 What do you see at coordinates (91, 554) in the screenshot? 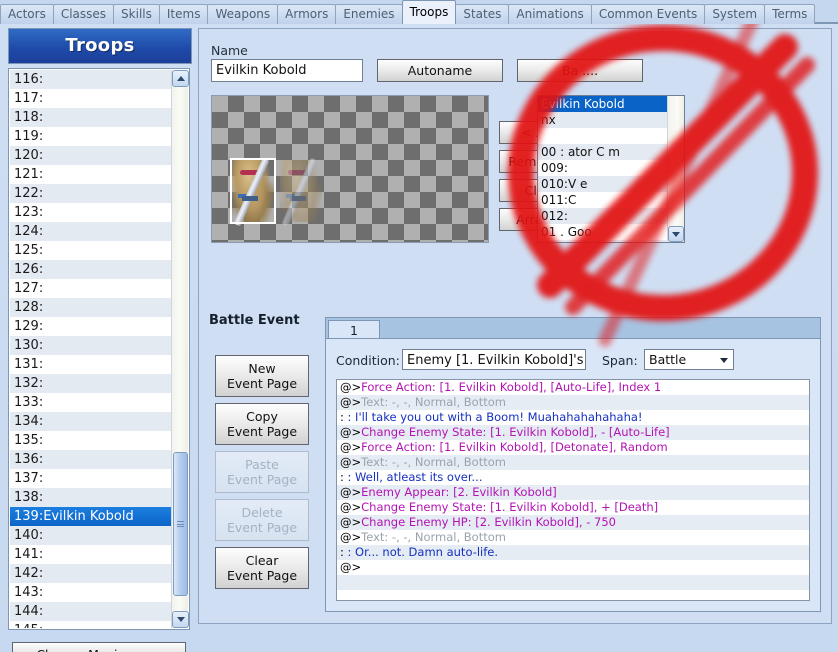
I see `list-item: 141:` at bounding box center [91, 554].